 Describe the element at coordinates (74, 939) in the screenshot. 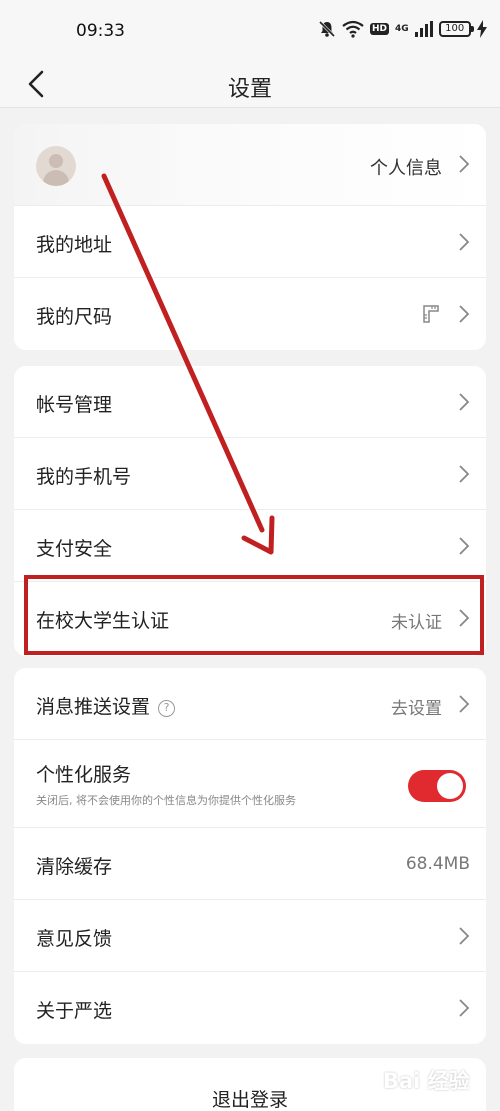

I see `feedback-label: 意见反馈` at that location.